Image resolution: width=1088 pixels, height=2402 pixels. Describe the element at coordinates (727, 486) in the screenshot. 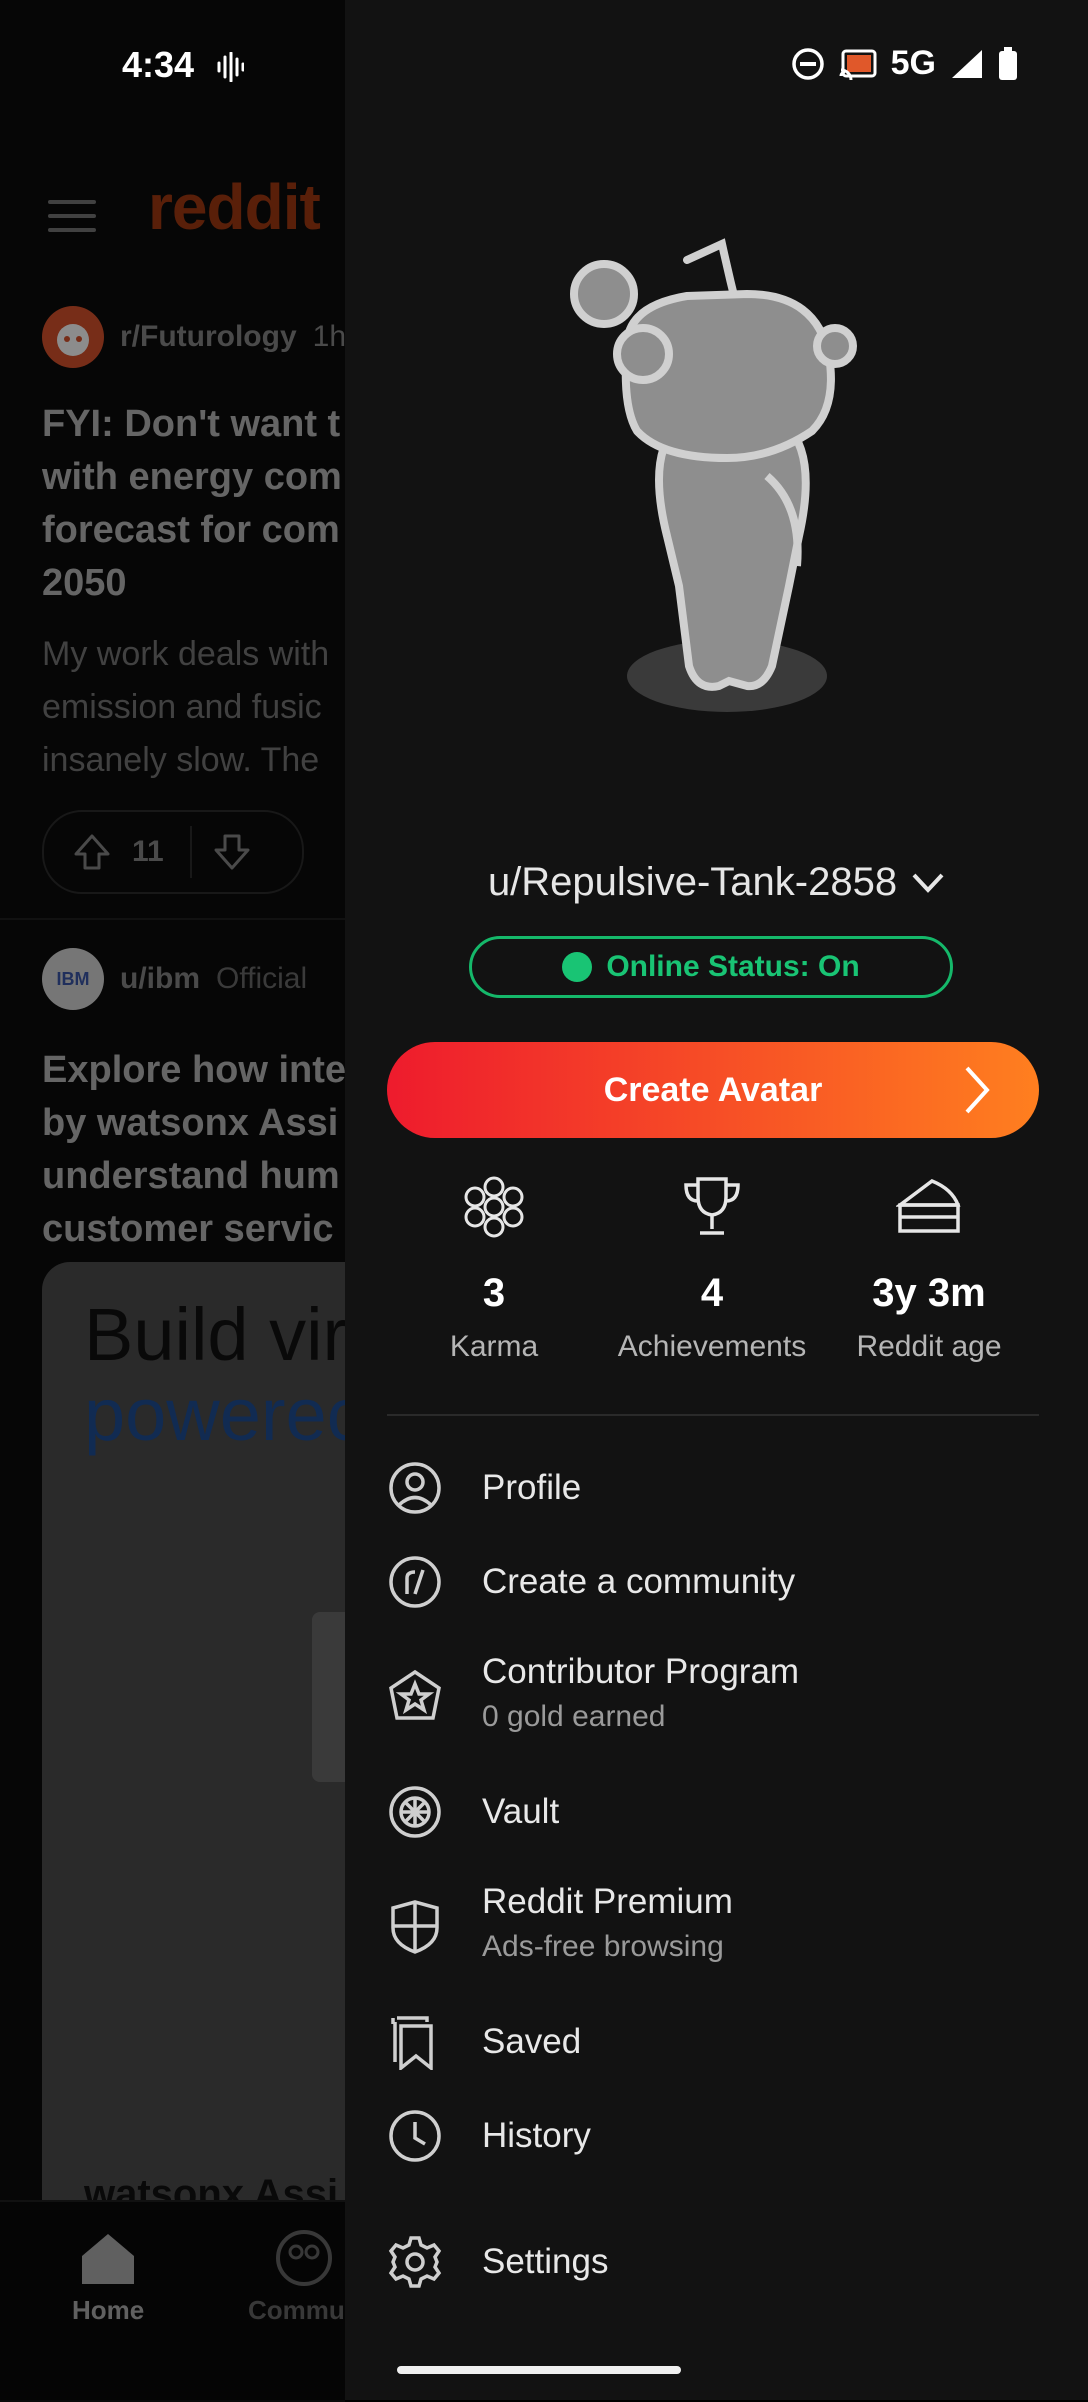

I see `snoo-avatar` at that location.